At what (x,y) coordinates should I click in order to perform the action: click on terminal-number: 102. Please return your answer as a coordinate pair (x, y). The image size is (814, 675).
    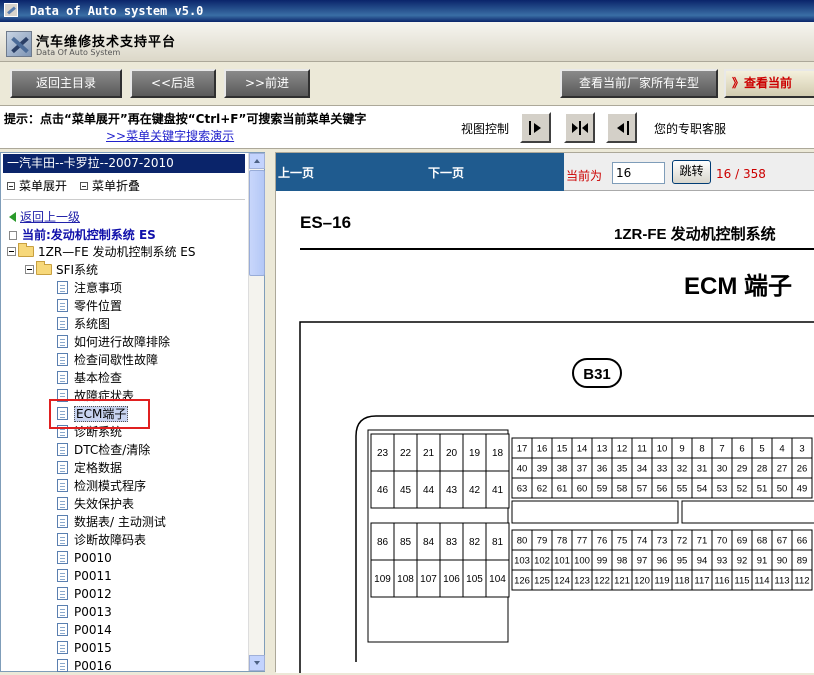
    Looking at the image, I should click on (542, 560).